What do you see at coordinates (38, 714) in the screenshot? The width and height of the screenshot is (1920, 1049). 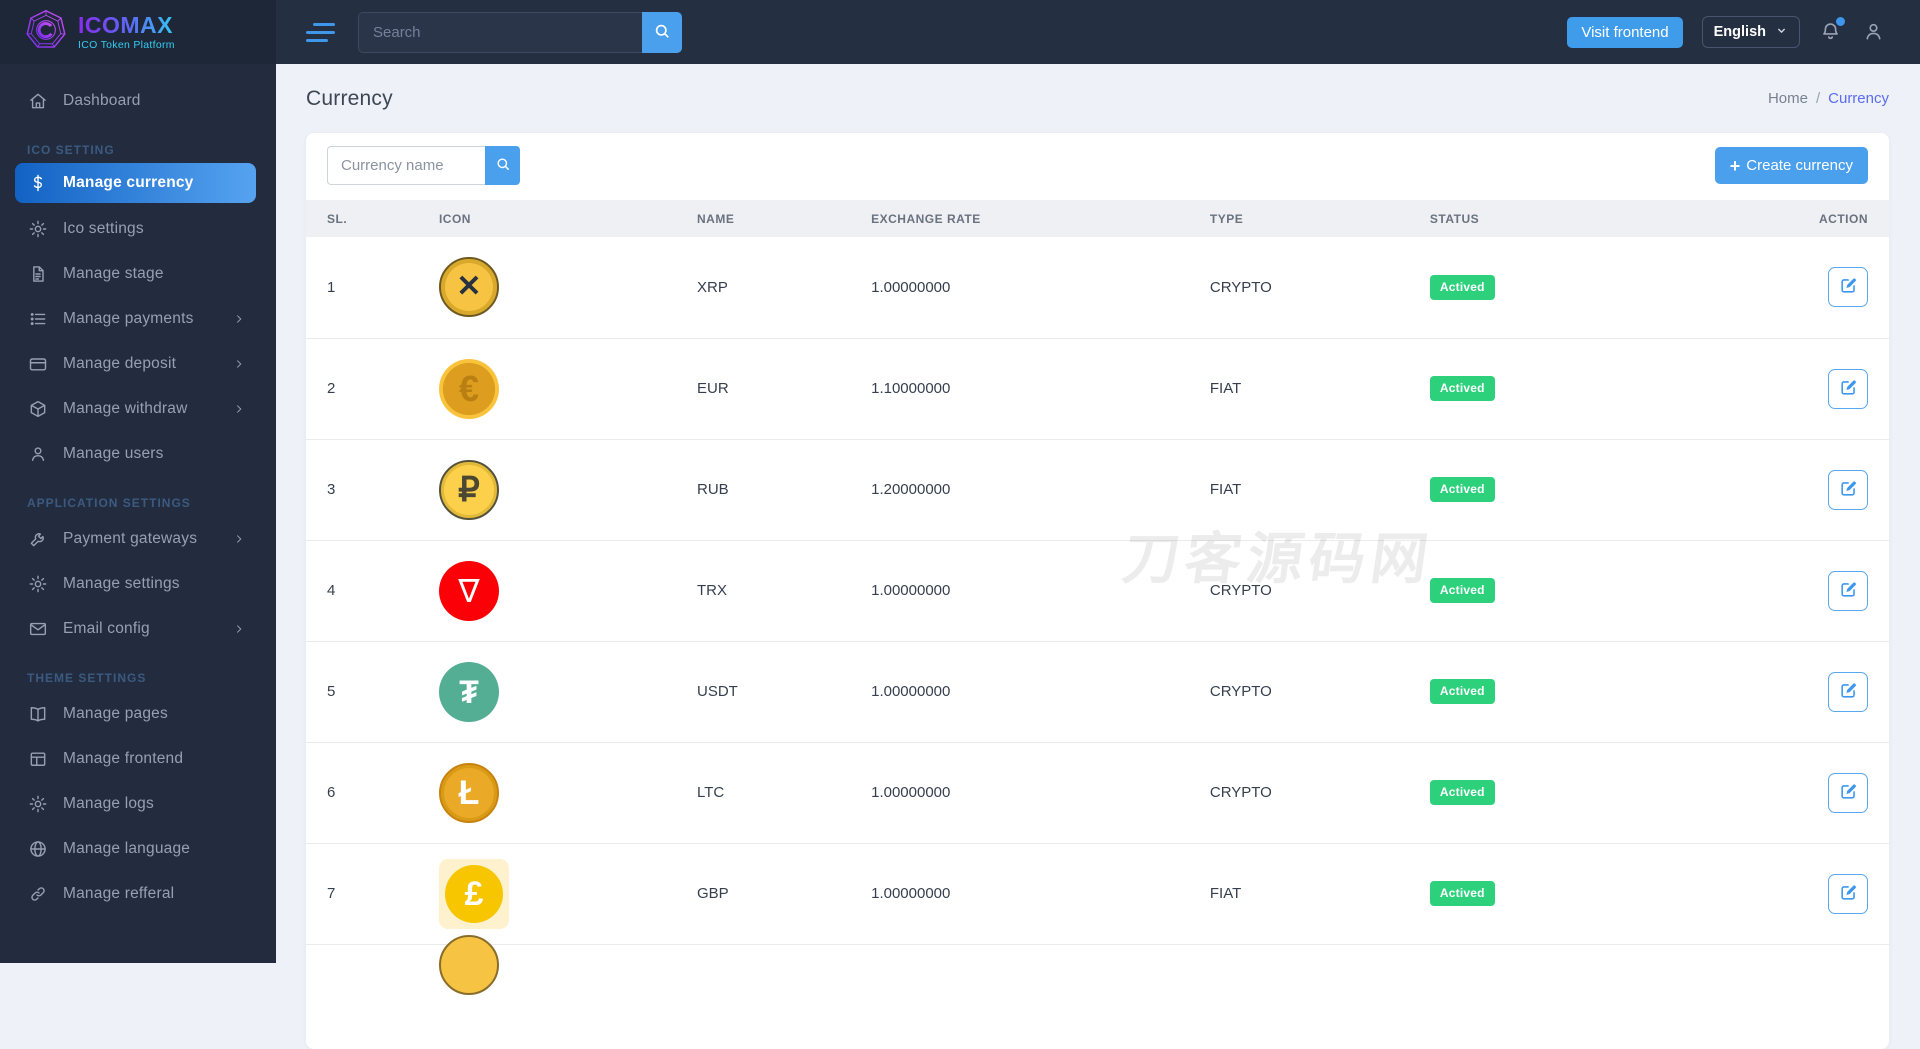 I see `book-icon` at bounding box center [38, 714].